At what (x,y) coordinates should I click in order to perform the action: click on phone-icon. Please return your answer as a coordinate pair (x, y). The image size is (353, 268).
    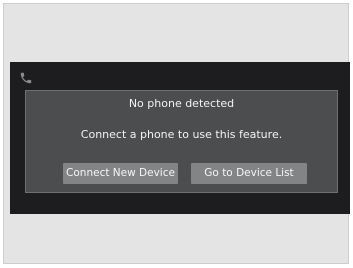
    Looking at the image, I should click on (26, 77).